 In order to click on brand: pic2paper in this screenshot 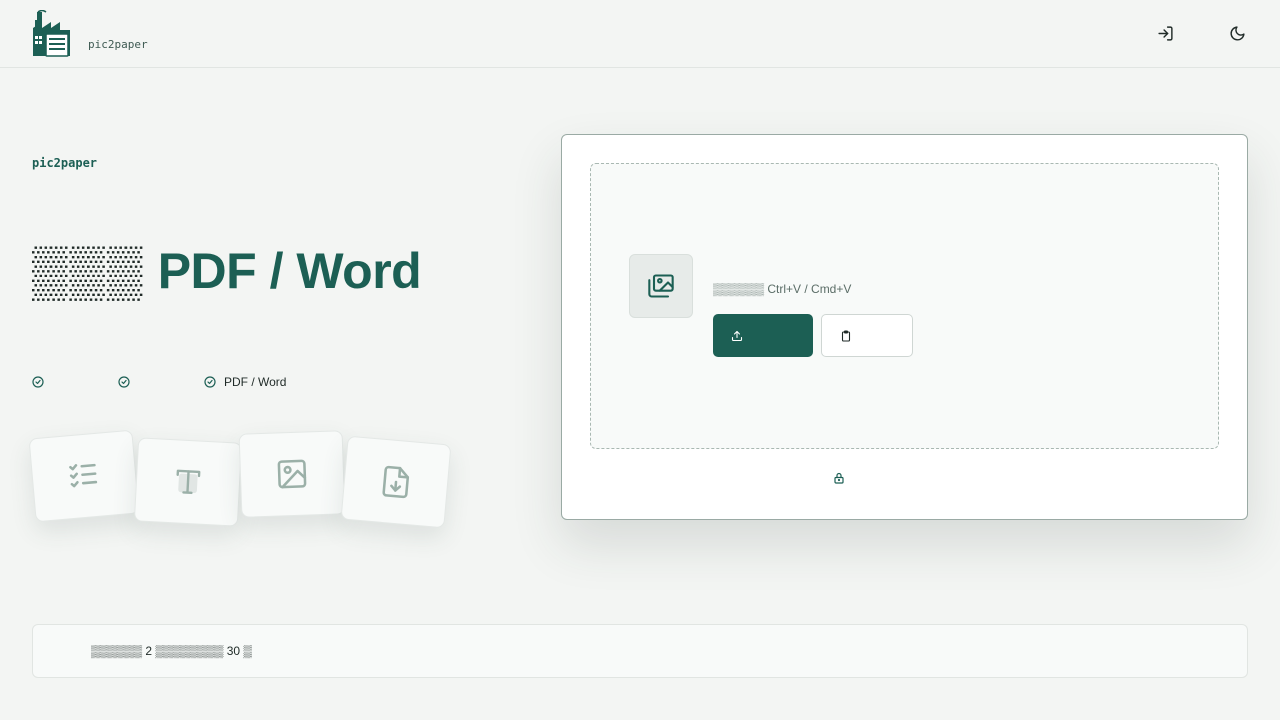, I will do `click(90, 34)`.